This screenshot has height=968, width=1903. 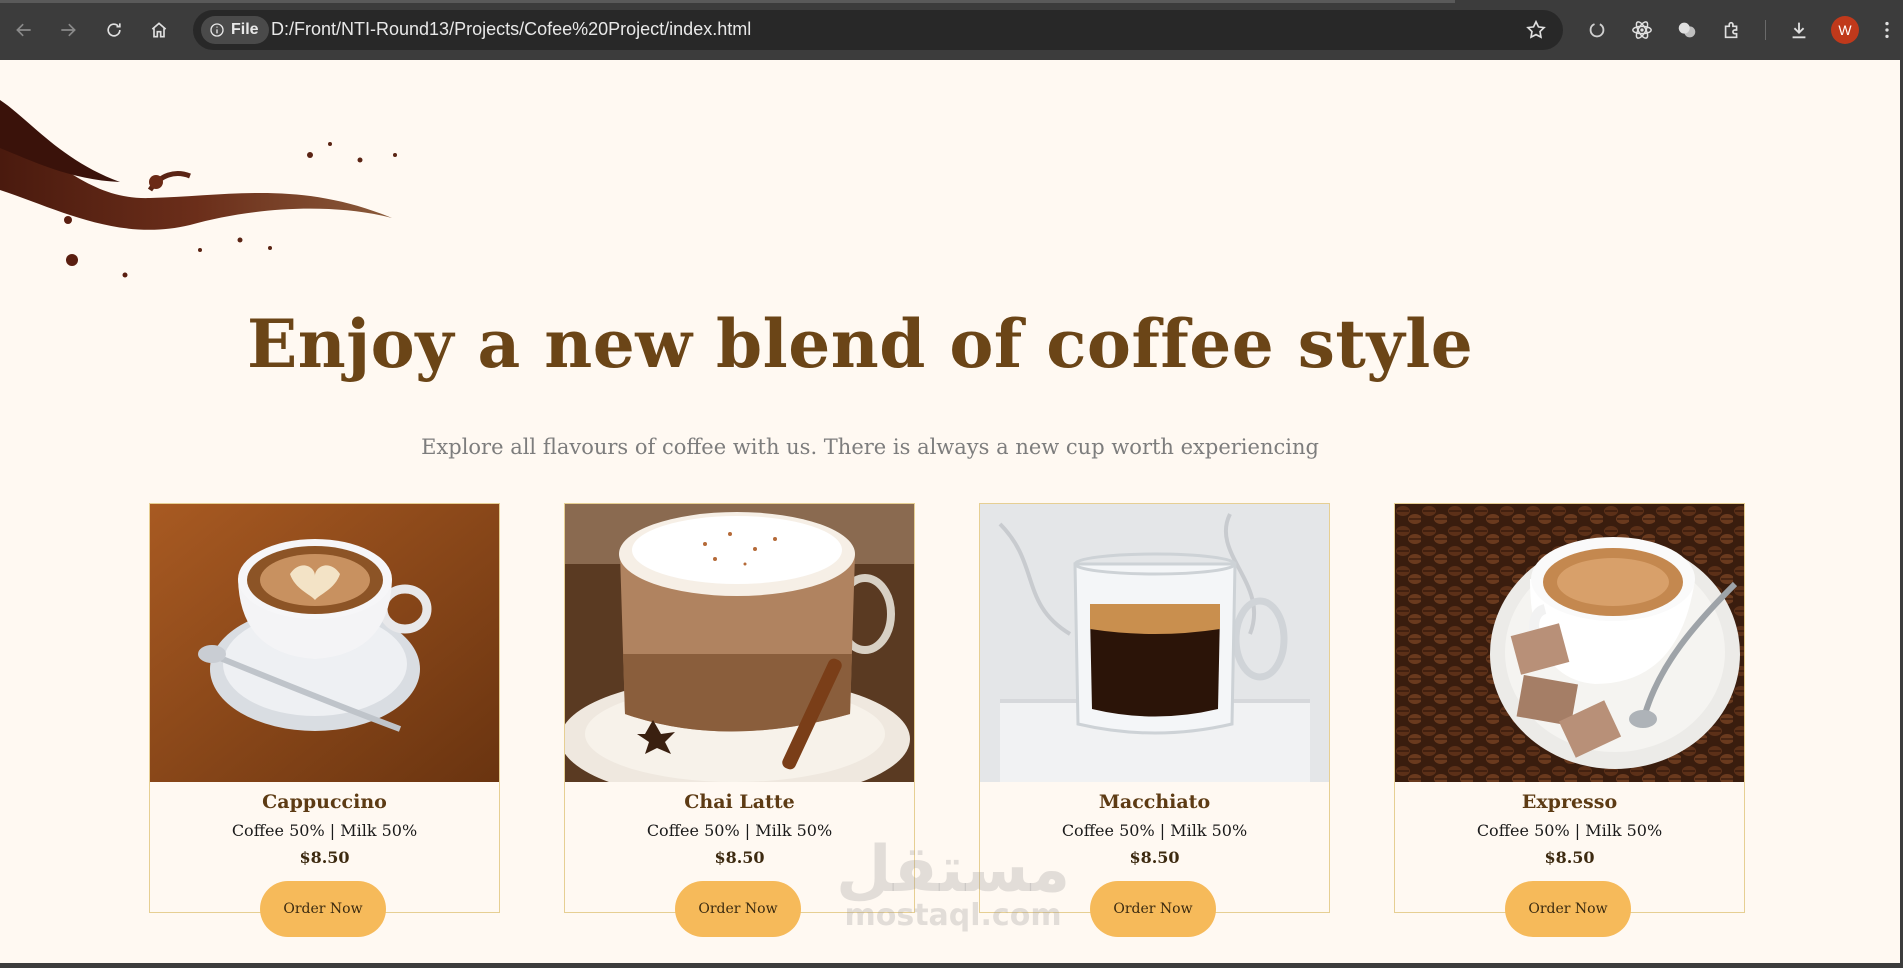 I want to click on menu-button, so click(x=1887, y=30).